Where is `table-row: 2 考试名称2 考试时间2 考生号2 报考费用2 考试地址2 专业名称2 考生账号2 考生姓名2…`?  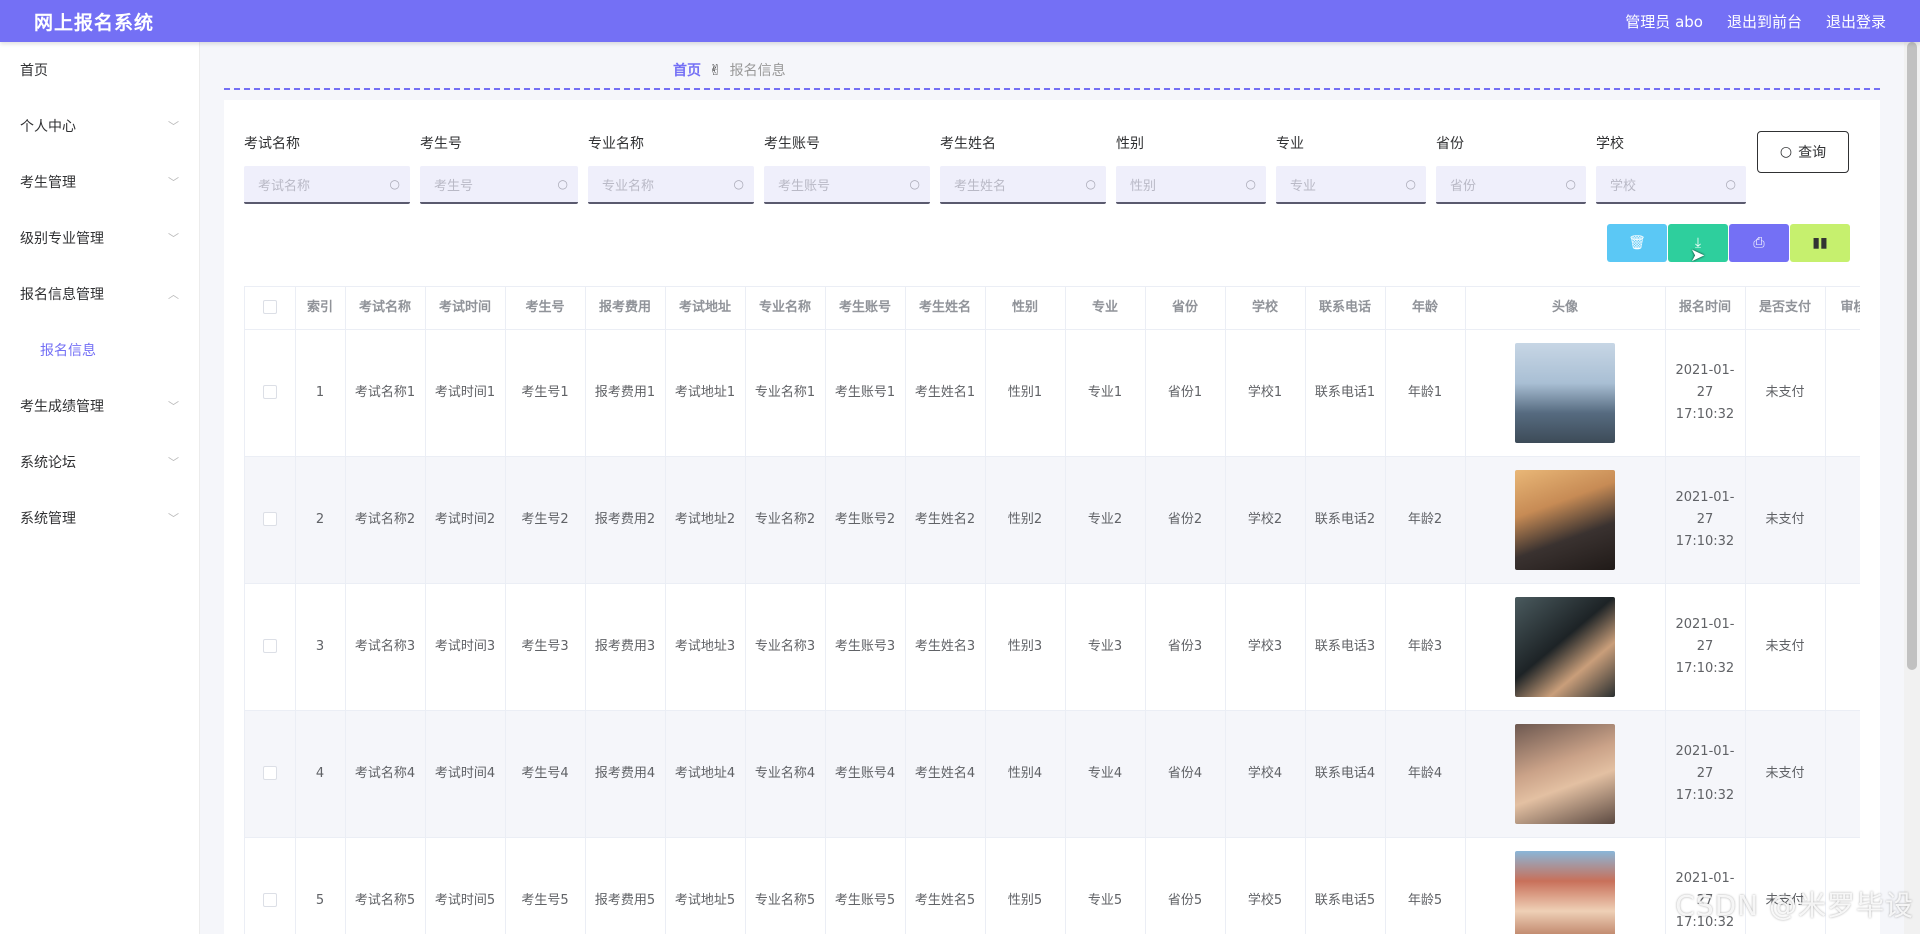
table-row: 2 考试名称2 考试时间2 考生号2 报考费用2 考试地址2 专业名称2 考生账号2 考生姓名2… is located at coordinates (1052, 520).